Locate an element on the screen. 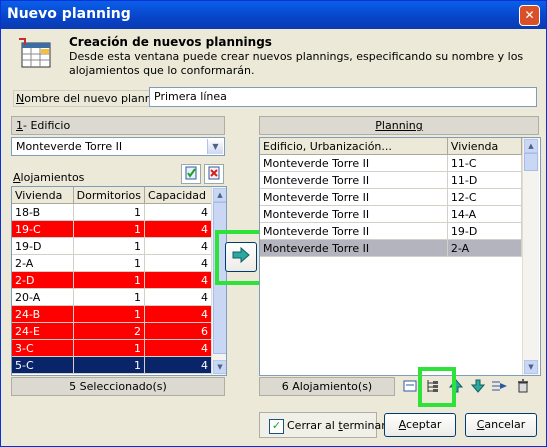  move-last-icon is located at coordinates (500, 387).